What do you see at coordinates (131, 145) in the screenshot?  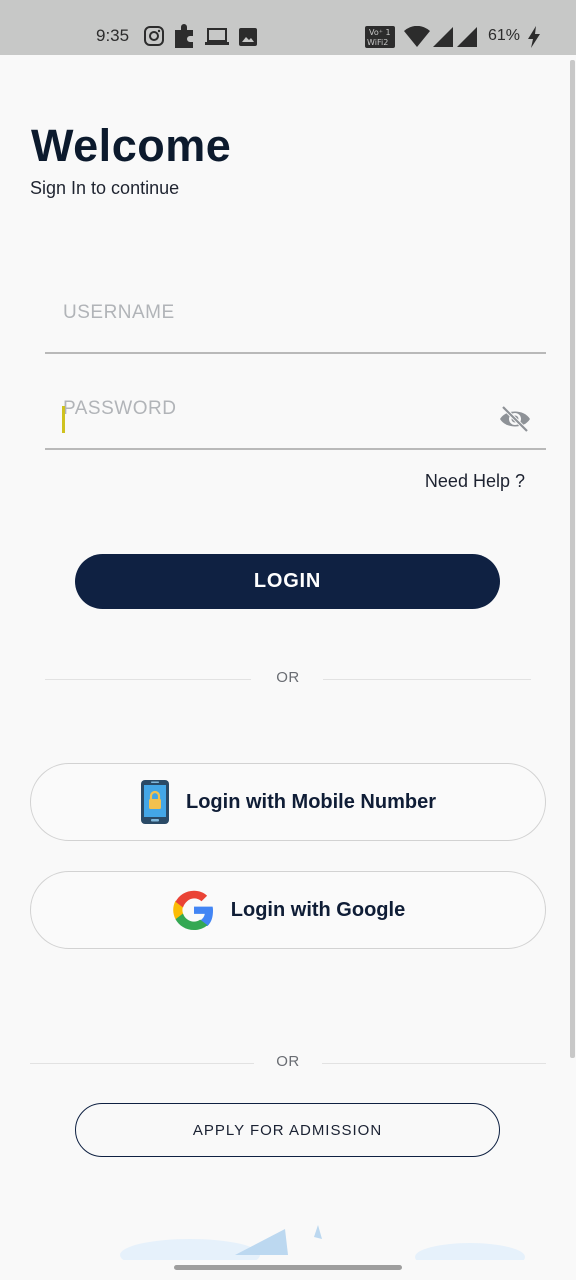 I see `page-title: Welcome` at bounding box center [131, 145].